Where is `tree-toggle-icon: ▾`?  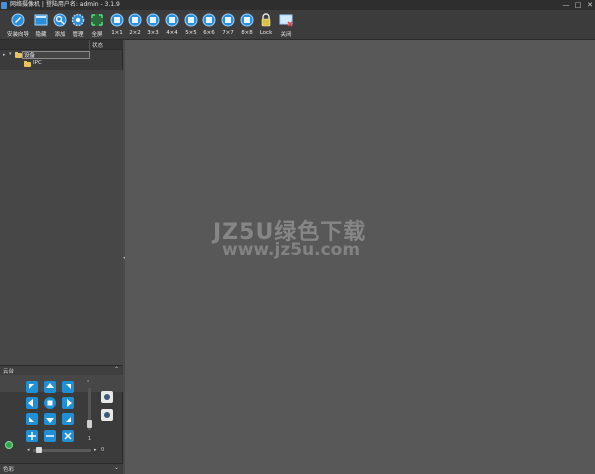 tree-toggle-icon: ▾ is located at coordinates (10, 54).